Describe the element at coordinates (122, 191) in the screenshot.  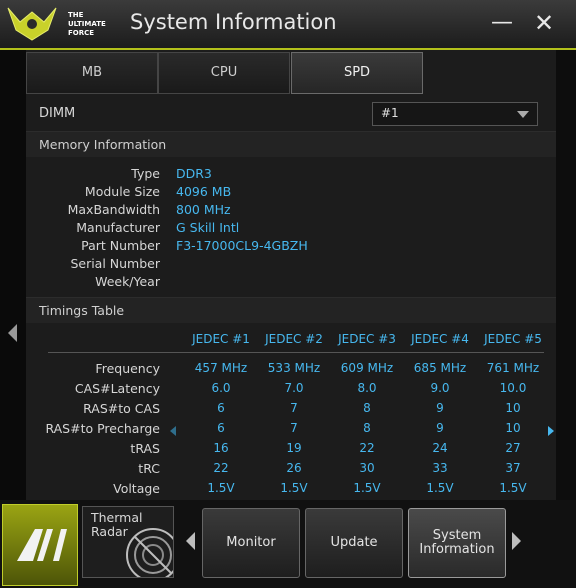
I see `mem-key: Module Size` at that location.